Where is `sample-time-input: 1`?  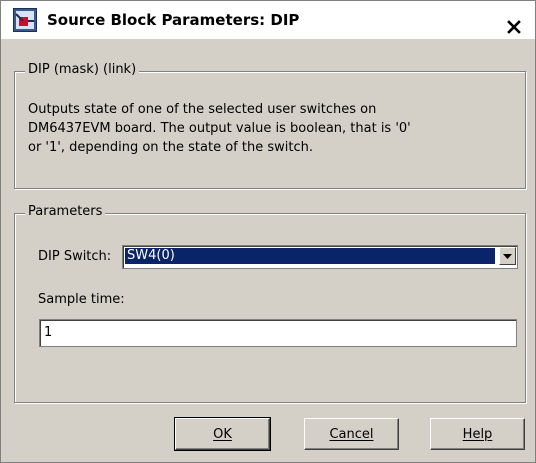
sample-time-input: 1 is located at coordinates (278, 333).